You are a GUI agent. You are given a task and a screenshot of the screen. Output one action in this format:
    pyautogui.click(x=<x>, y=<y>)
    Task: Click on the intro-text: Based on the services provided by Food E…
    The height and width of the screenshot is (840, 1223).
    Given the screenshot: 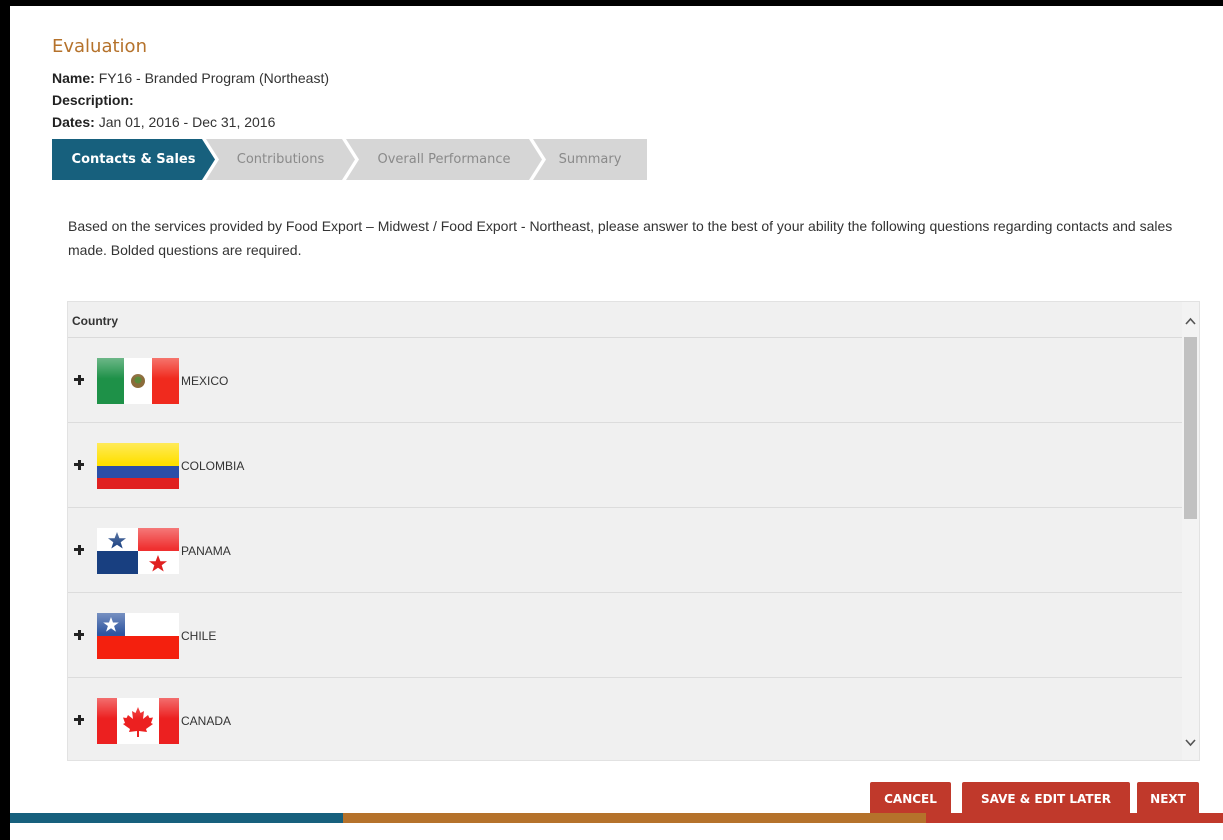 What is the action you would take?
    pyautogui.click(x=620, y=238)
    